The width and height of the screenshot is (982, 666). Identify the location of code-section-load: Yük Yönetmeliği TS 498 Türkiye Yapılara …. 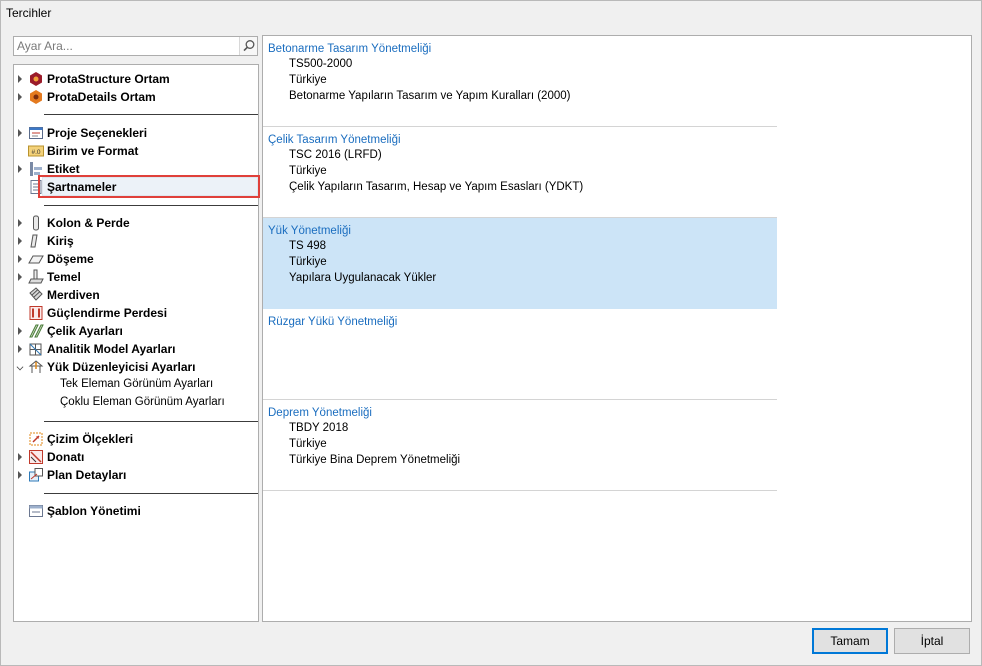
(520, 263).